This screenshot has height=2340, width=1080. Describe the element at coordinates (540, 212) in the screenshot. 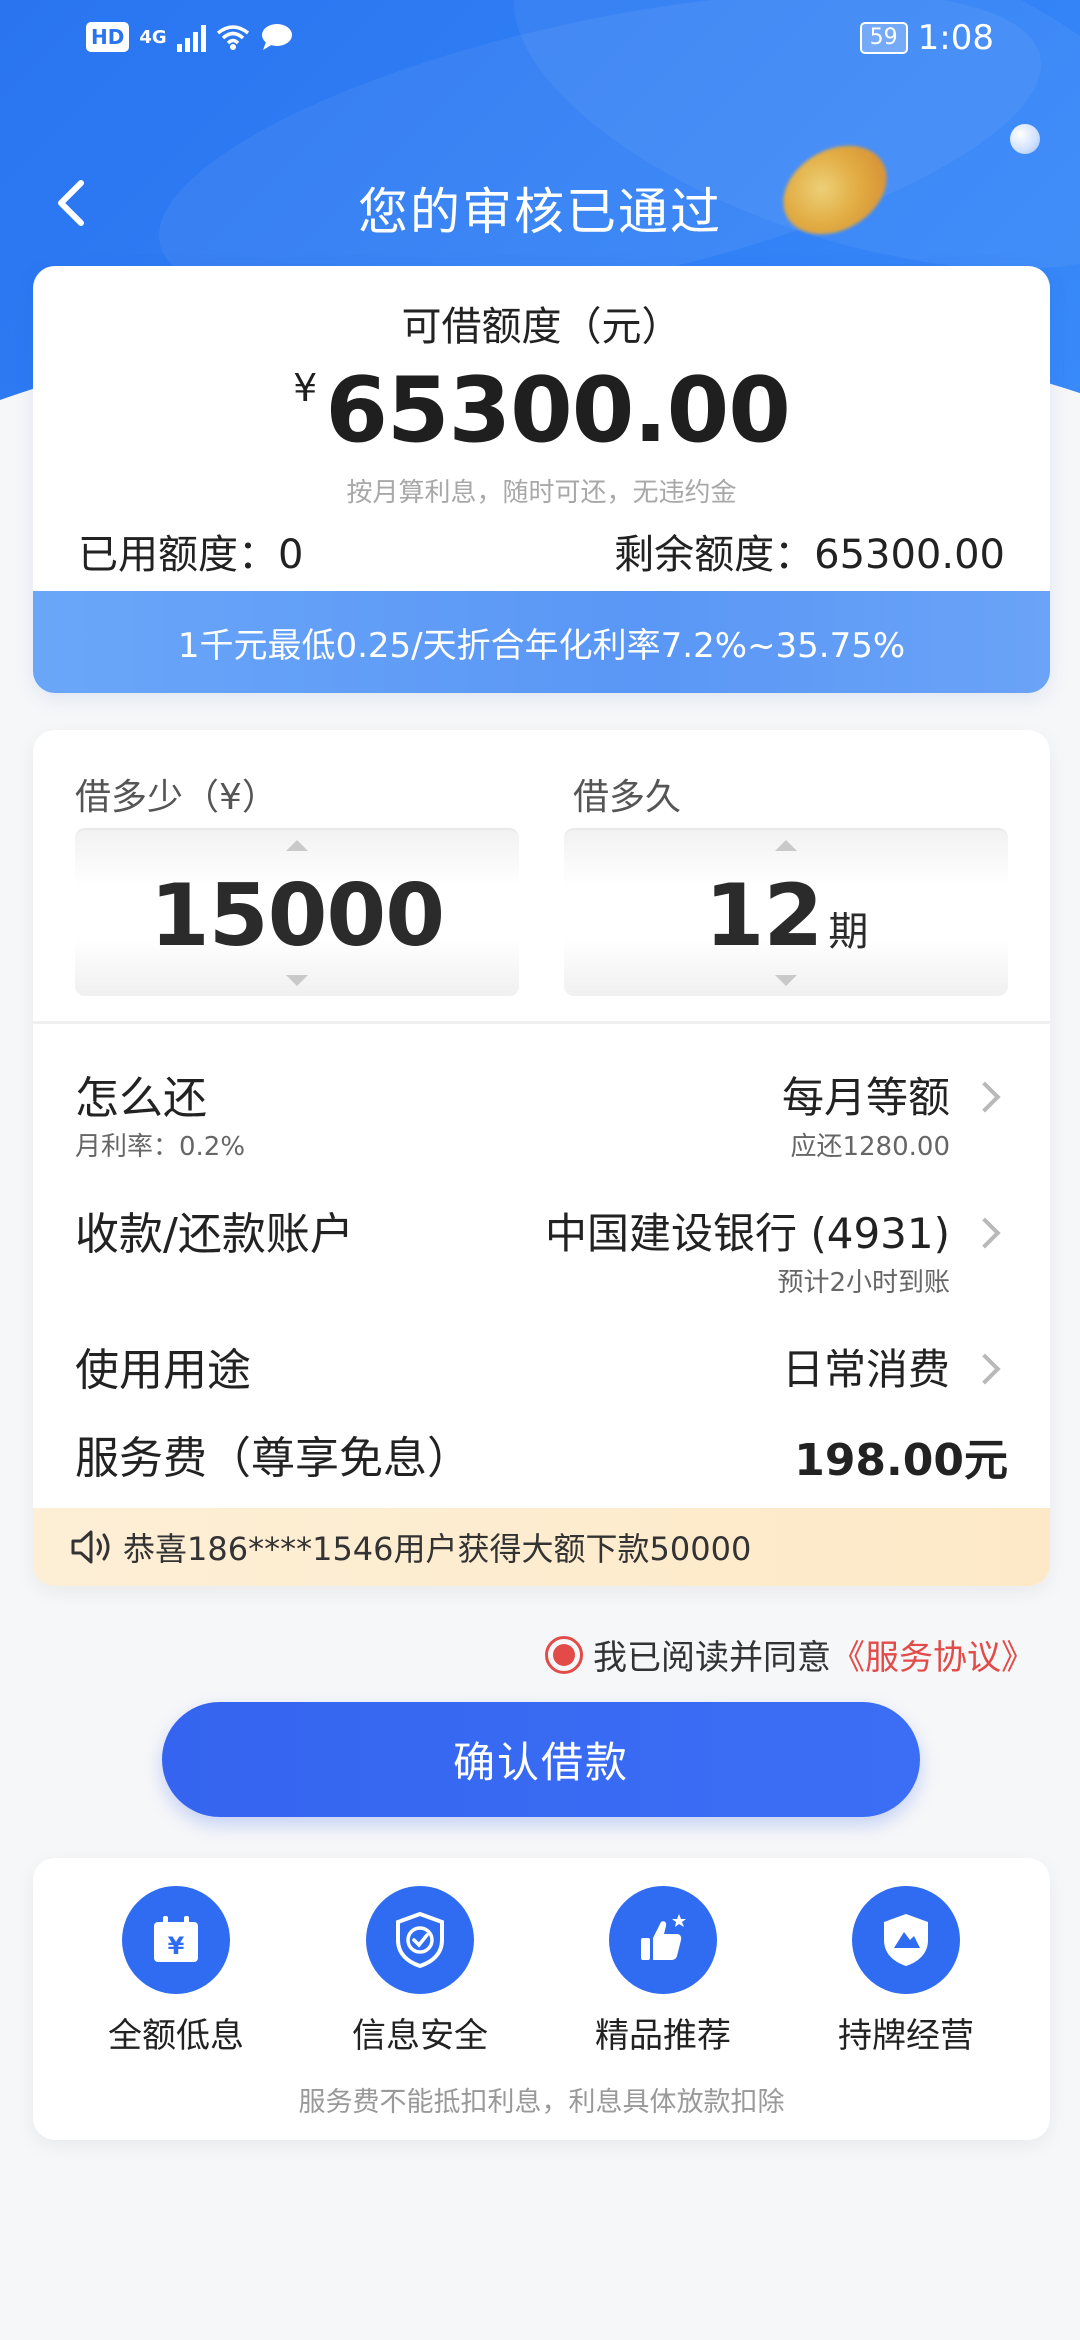

I see `page-title: 您的审核已通过` at that location.